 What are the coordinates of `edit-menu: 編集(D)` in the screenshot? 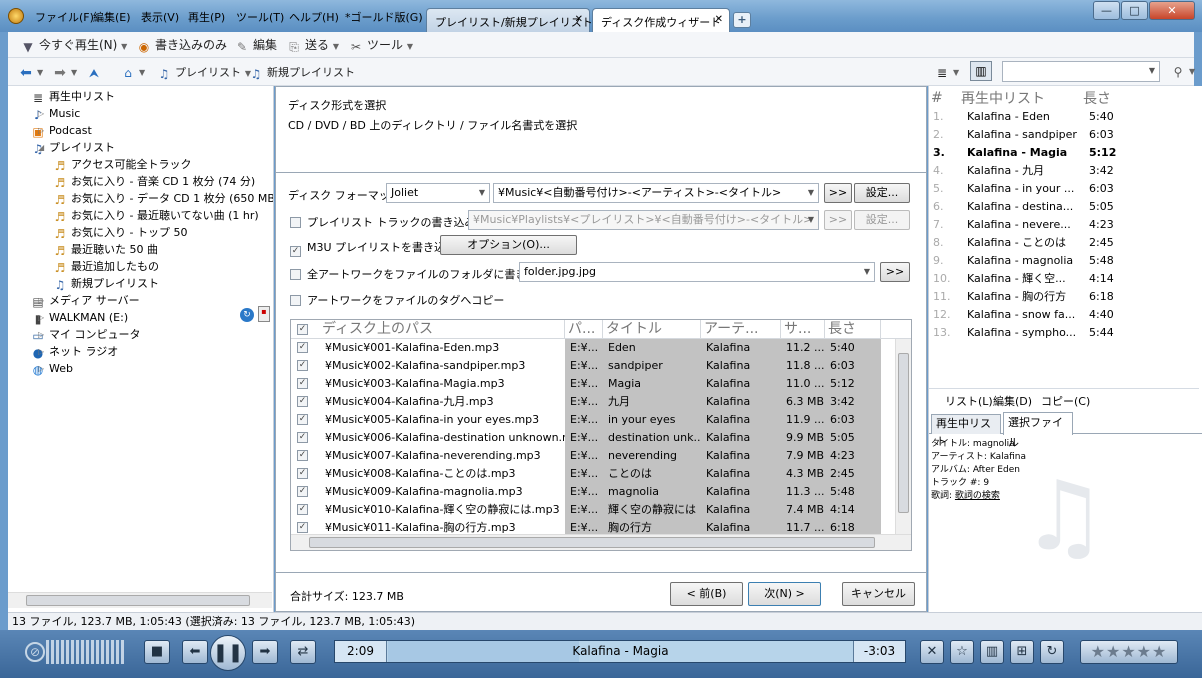 It's located at (1012, 401).